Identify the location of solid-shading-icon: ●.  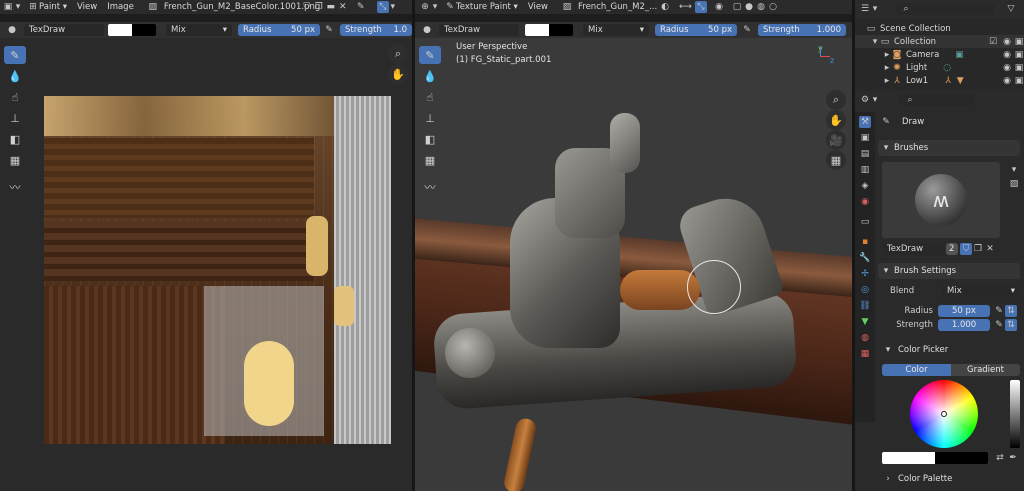
(749, 7).